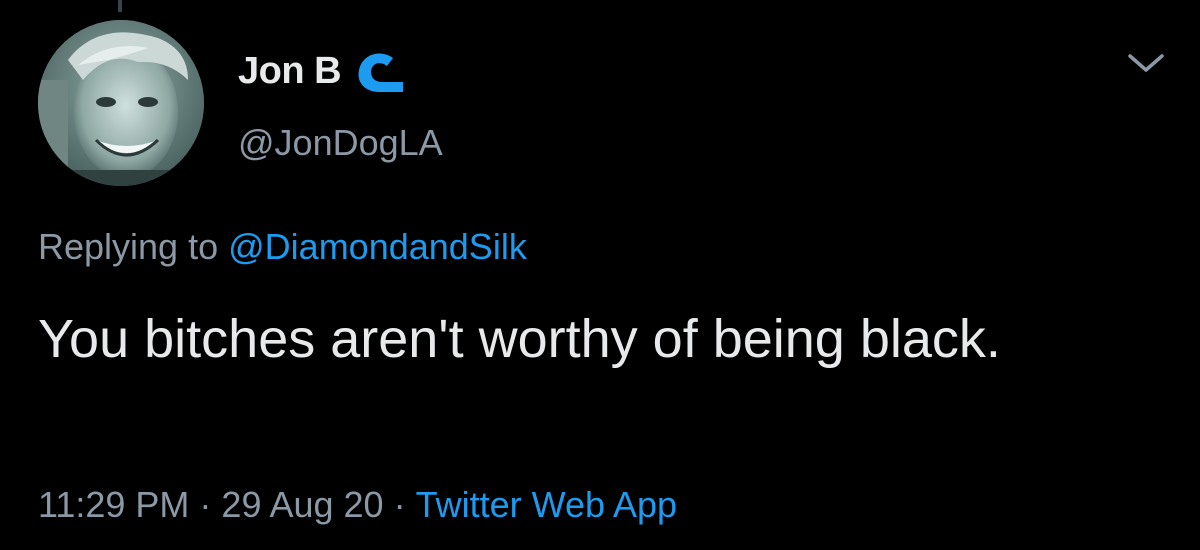 The width and height of the screenshot is (1200, 550). What do you see at coordinates (120, 6) in the screenshot?
I see `thread-connector-line` at bounding box center [120, 6].